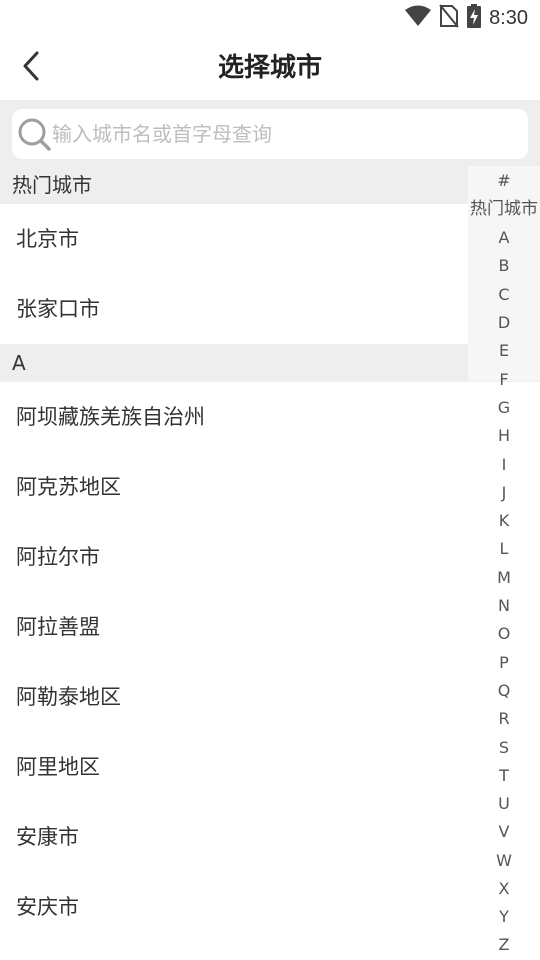 This screenshot has width=540, height=960. I want to click on search-area, so click(270, 133).